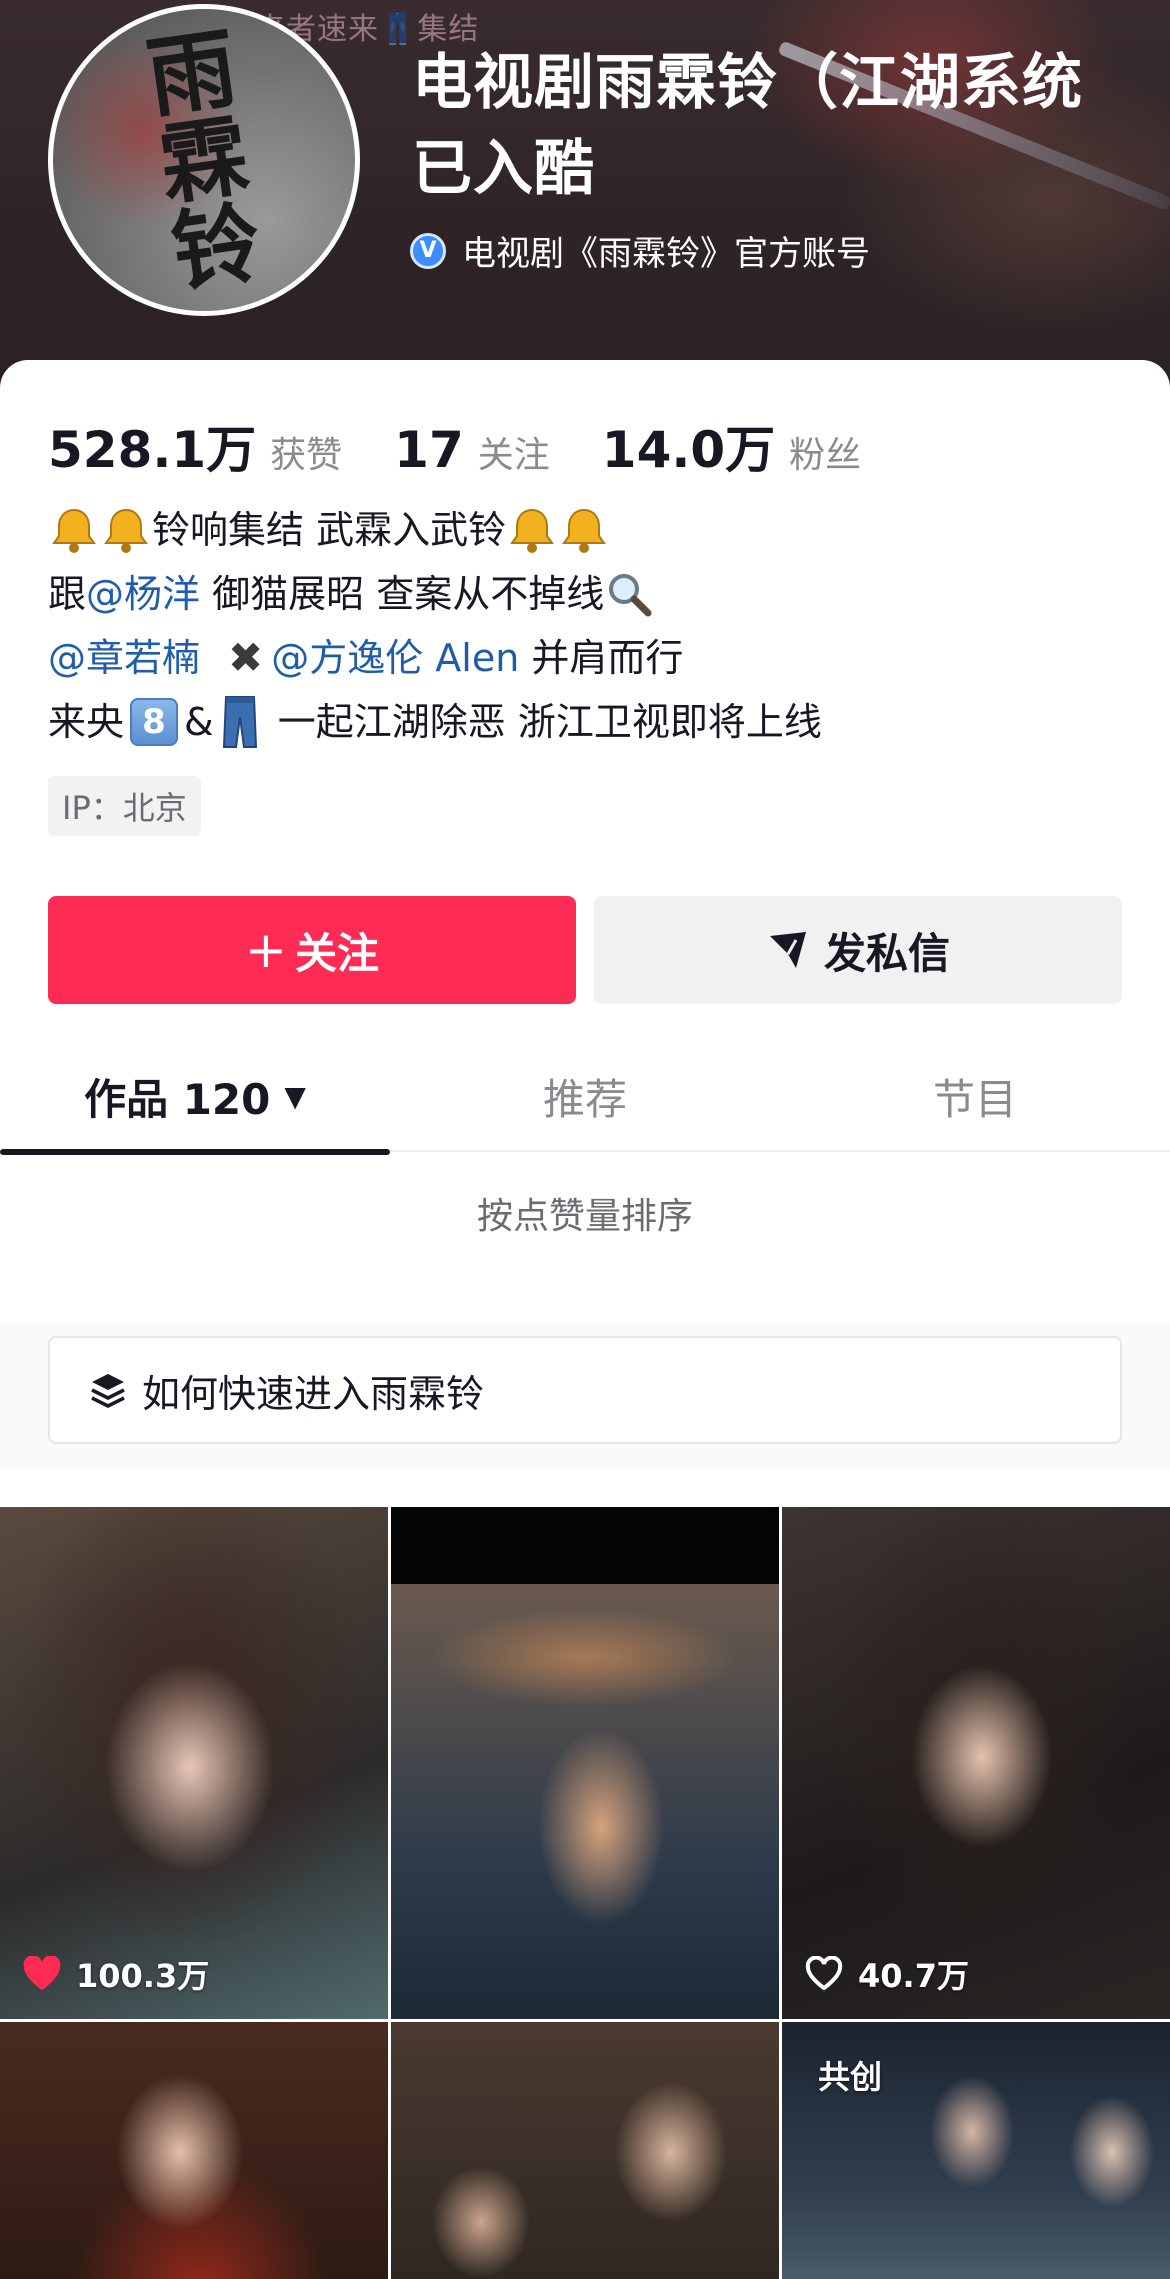 The height and width of the screenshot is (2279, 1170). What do you see at coordinates (216, 247) in the screenshot?
I see `avatar-logo-char: 铃` at bounding box center [216, 247].